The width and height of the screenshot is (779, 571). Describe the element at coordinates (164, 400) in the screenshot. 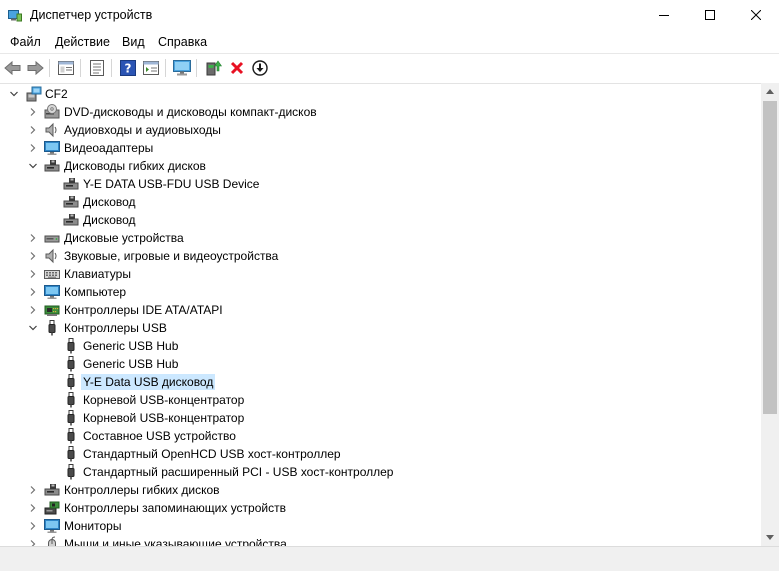

I see `device-label: Корневой USB-концентратор` at that location.